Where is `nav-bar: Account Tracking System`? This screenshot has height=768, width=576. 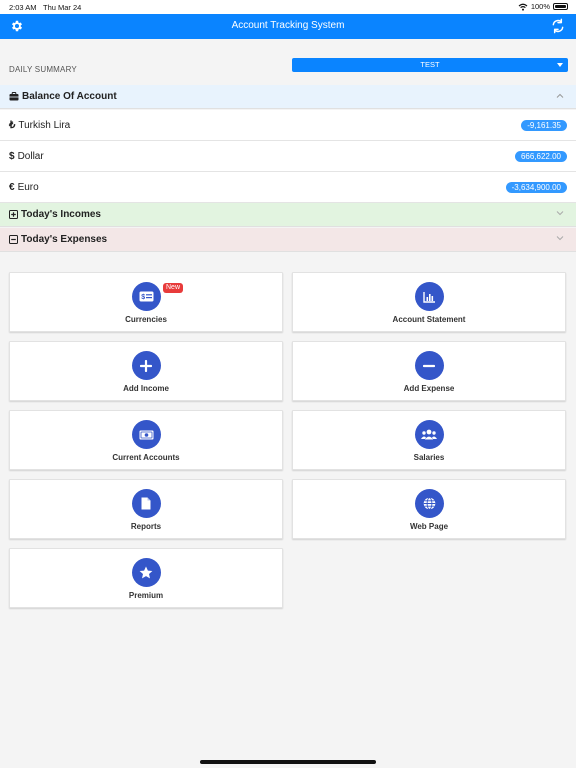
nav-bar: Account Tracking System is located at coordinates (288, 26).